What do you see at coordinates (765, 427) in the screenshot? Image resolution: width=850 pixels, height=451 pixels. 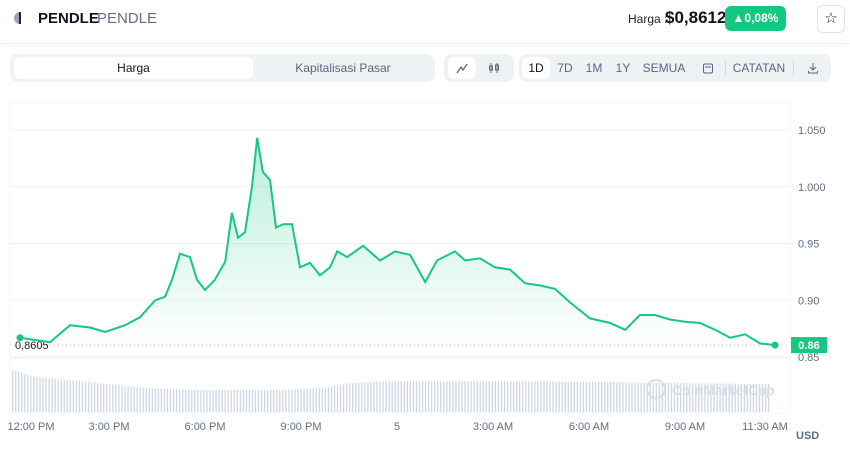 I see `x-tick-label: 11:30 AM` at bounding box center [765, 427].